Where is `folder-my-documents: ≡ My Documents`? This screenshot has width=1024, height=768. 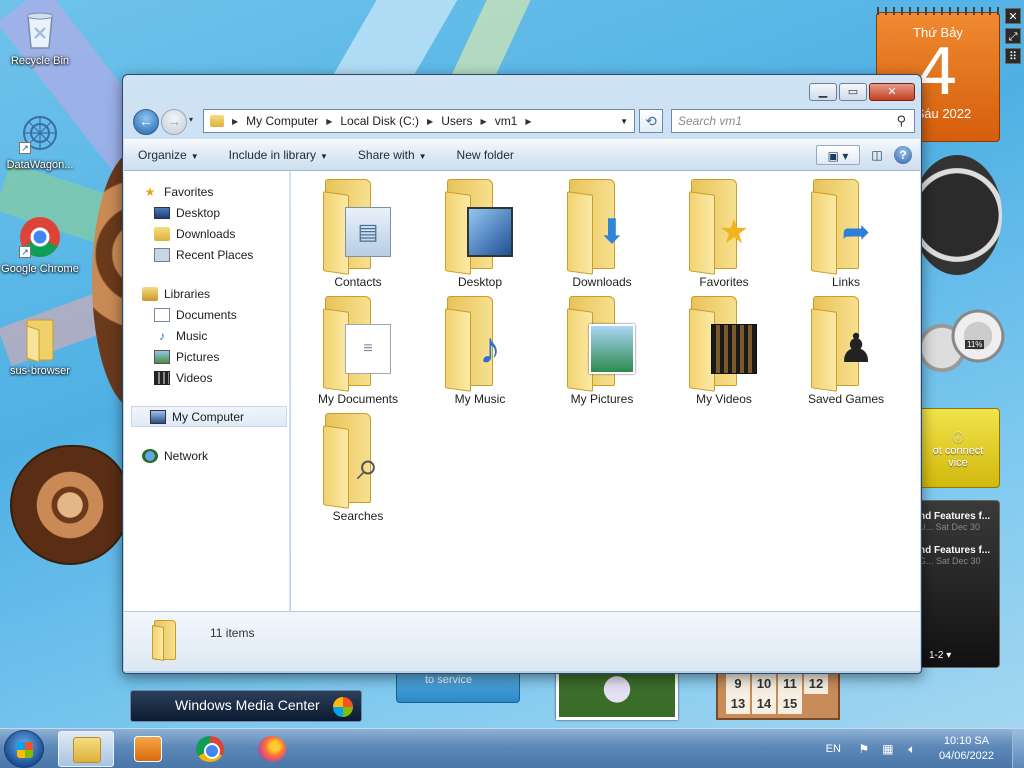
folder-my-documents: ≡ My Documents is located at coordinates (358, 354).